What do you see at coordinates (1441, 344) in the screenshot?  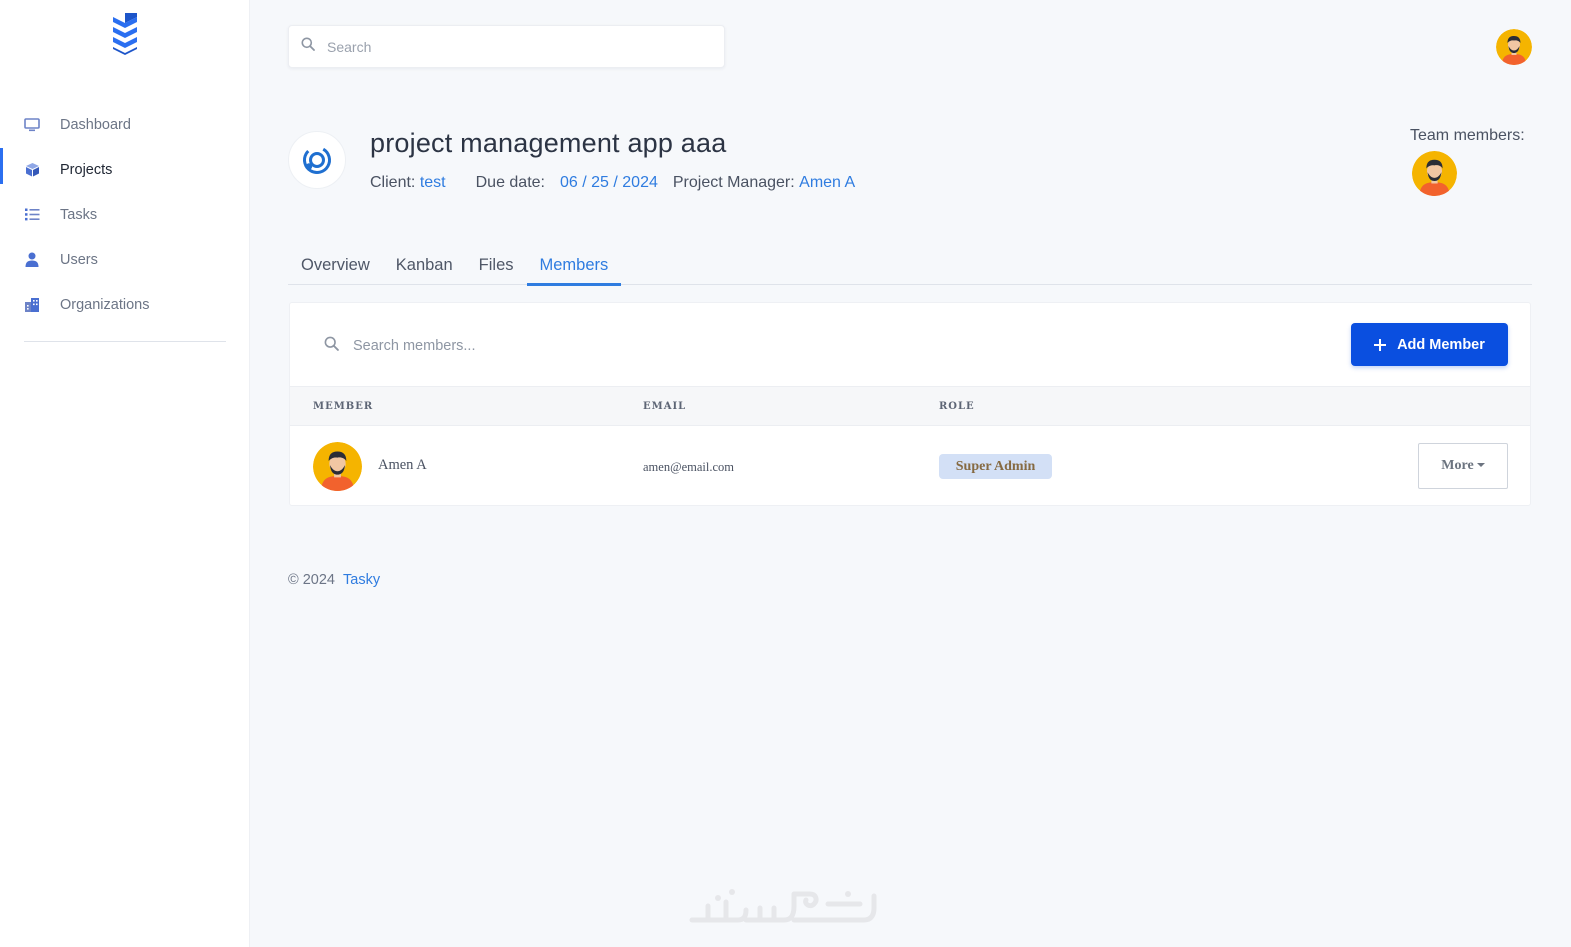 I see `add-member-label: Add Member` at bounding box center [1441, 344].